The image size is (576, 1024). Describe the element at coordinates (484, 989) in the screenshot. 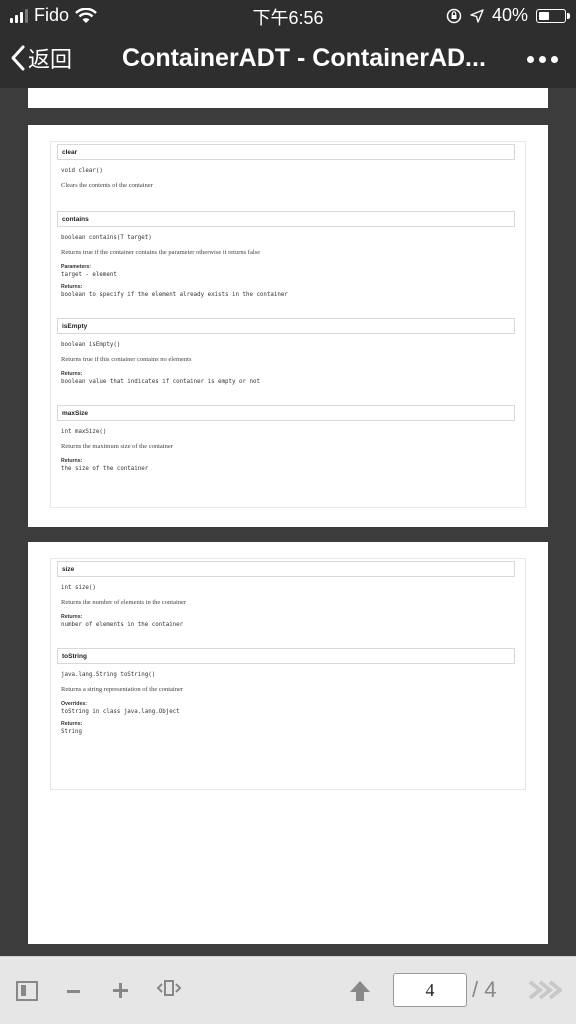

I see `total-pages: / 4` at that location.